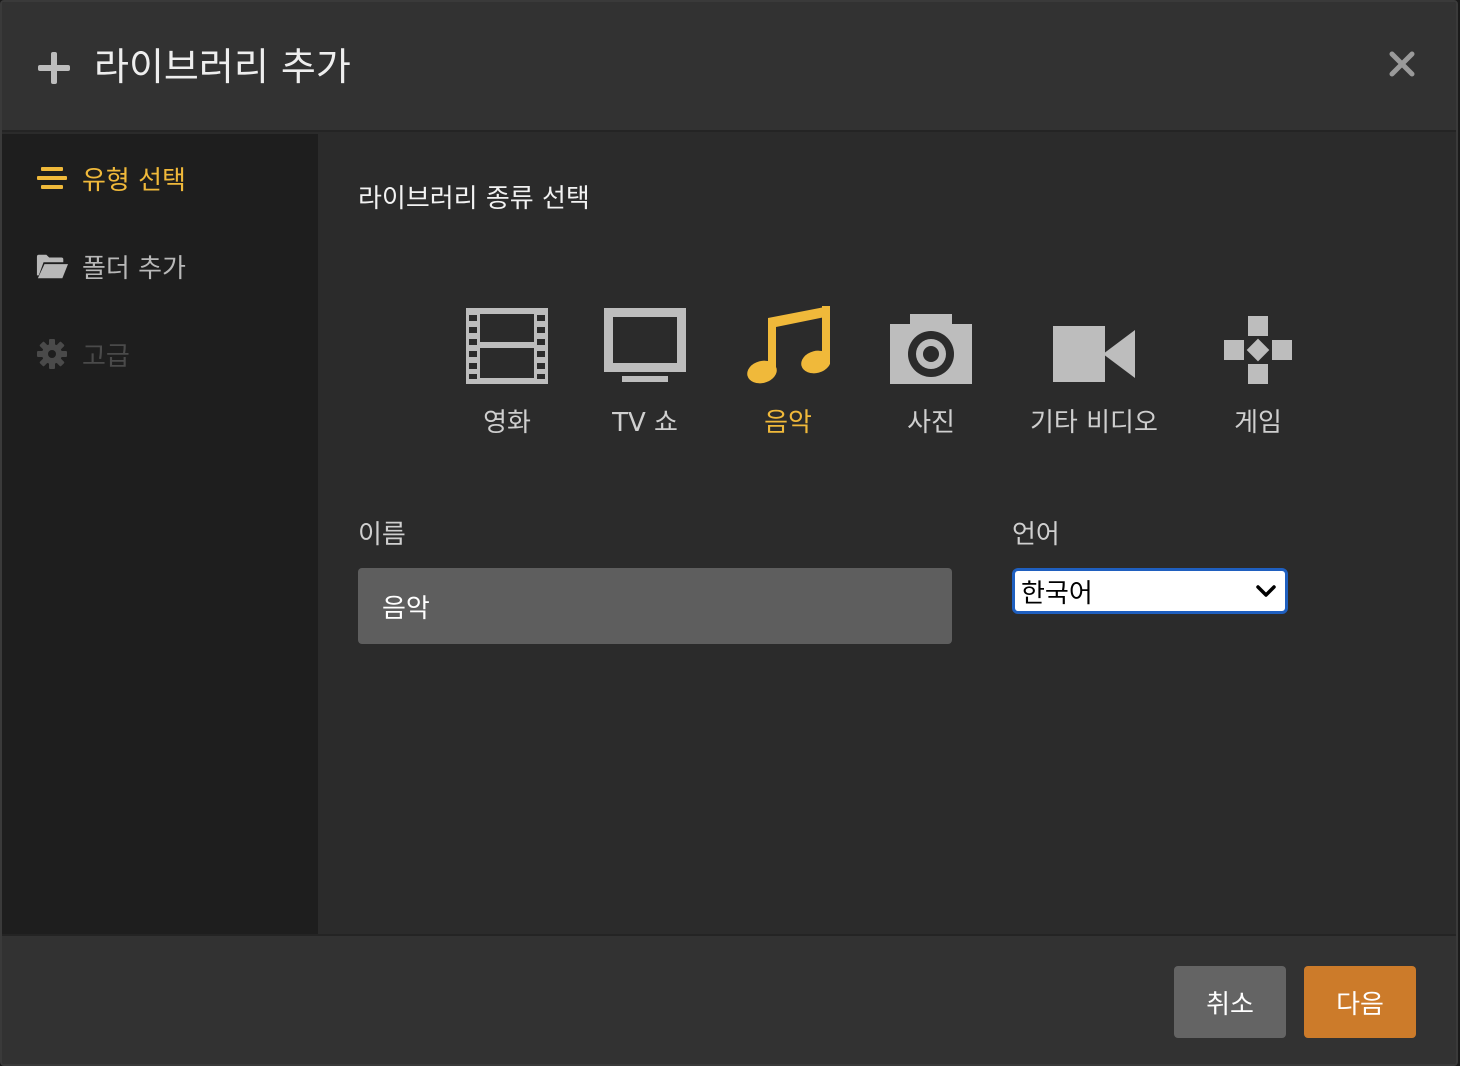  I want to click on film-icon, so click(507, 346).